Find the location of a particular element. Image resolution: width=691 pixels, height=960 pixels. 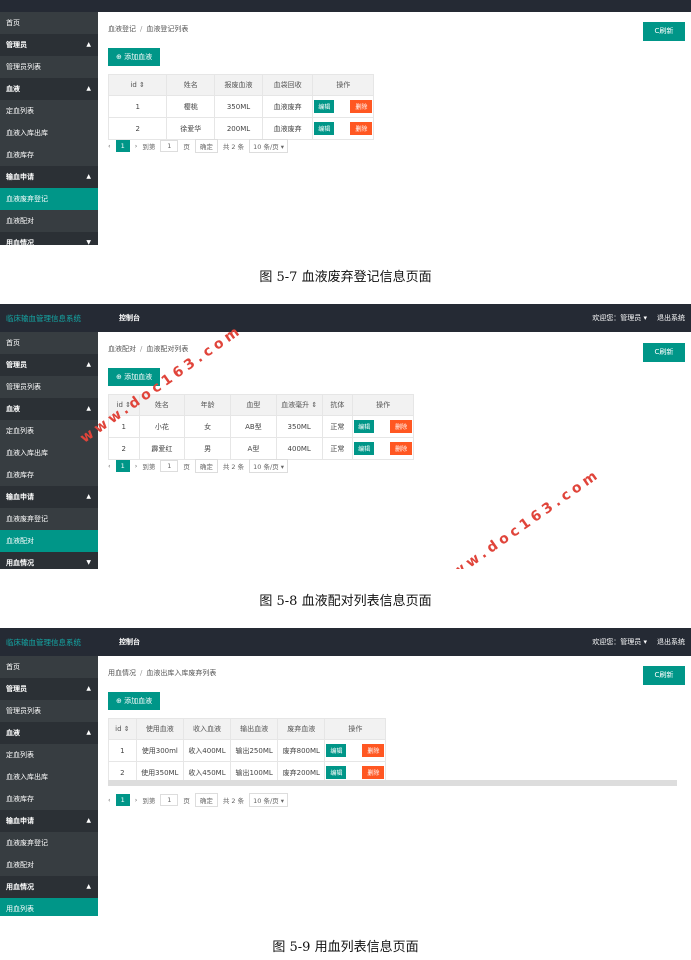

column-header: 报废血液 is located at coordinates (238, 85).